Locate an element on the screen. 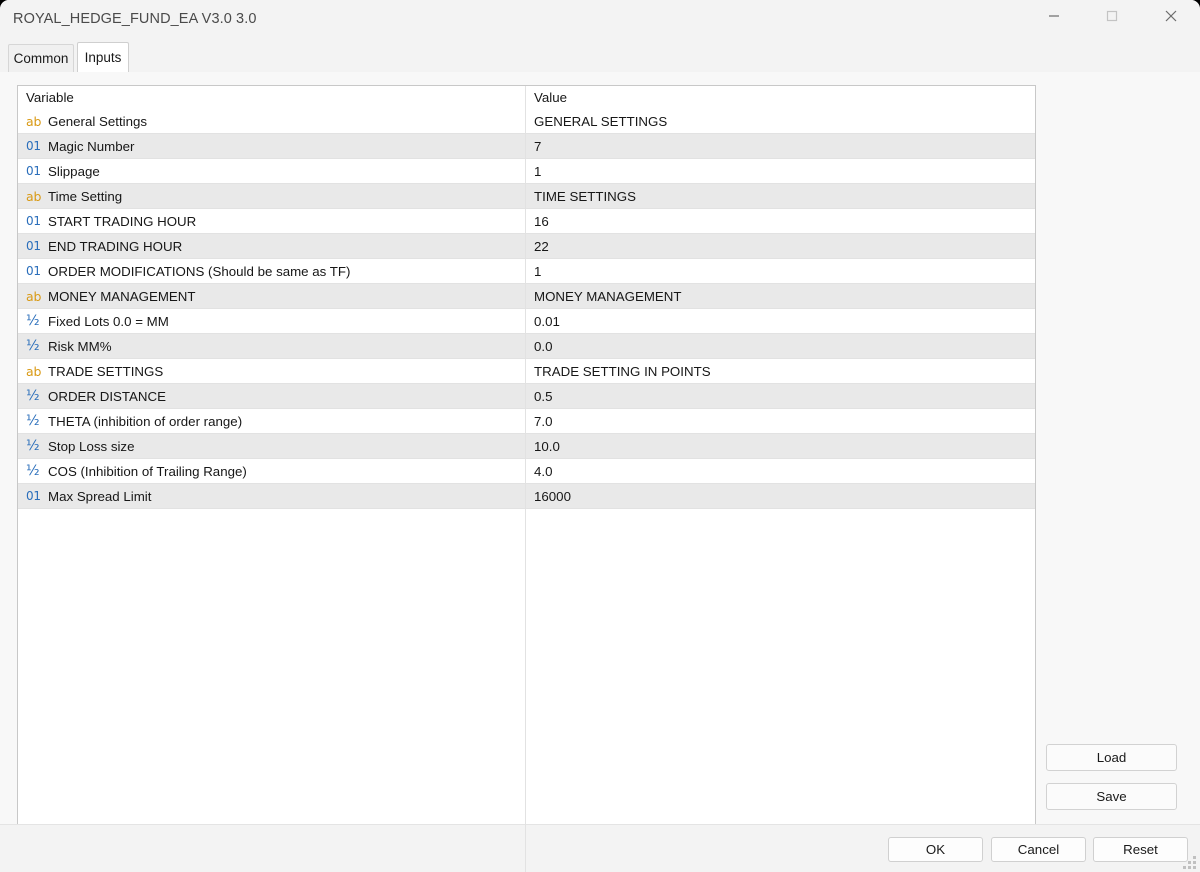 The image size is (1200, 872). table-row: 01 Slippage 1 is located at coordinates (526, 171).